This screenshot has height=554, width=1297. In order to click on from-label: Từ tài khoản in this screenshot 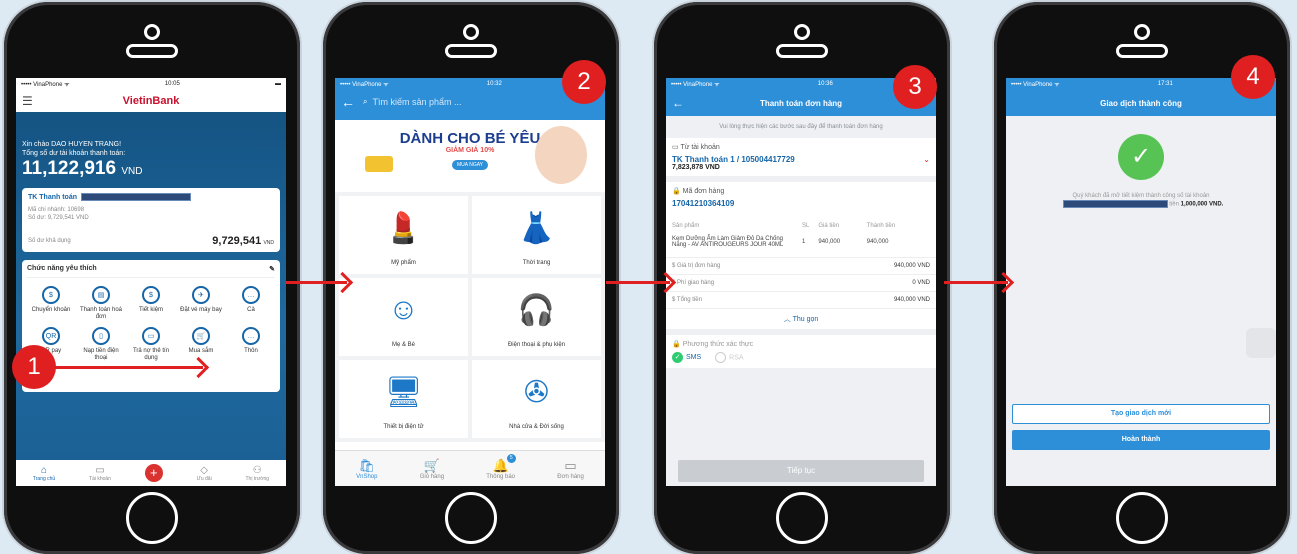, I will do `click(700, 147)`.